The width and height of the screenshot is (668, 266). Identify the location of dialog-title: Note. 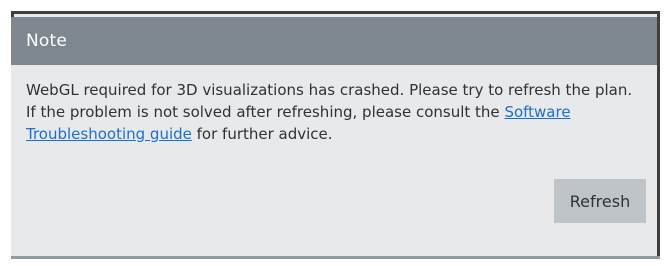
(47, 41).